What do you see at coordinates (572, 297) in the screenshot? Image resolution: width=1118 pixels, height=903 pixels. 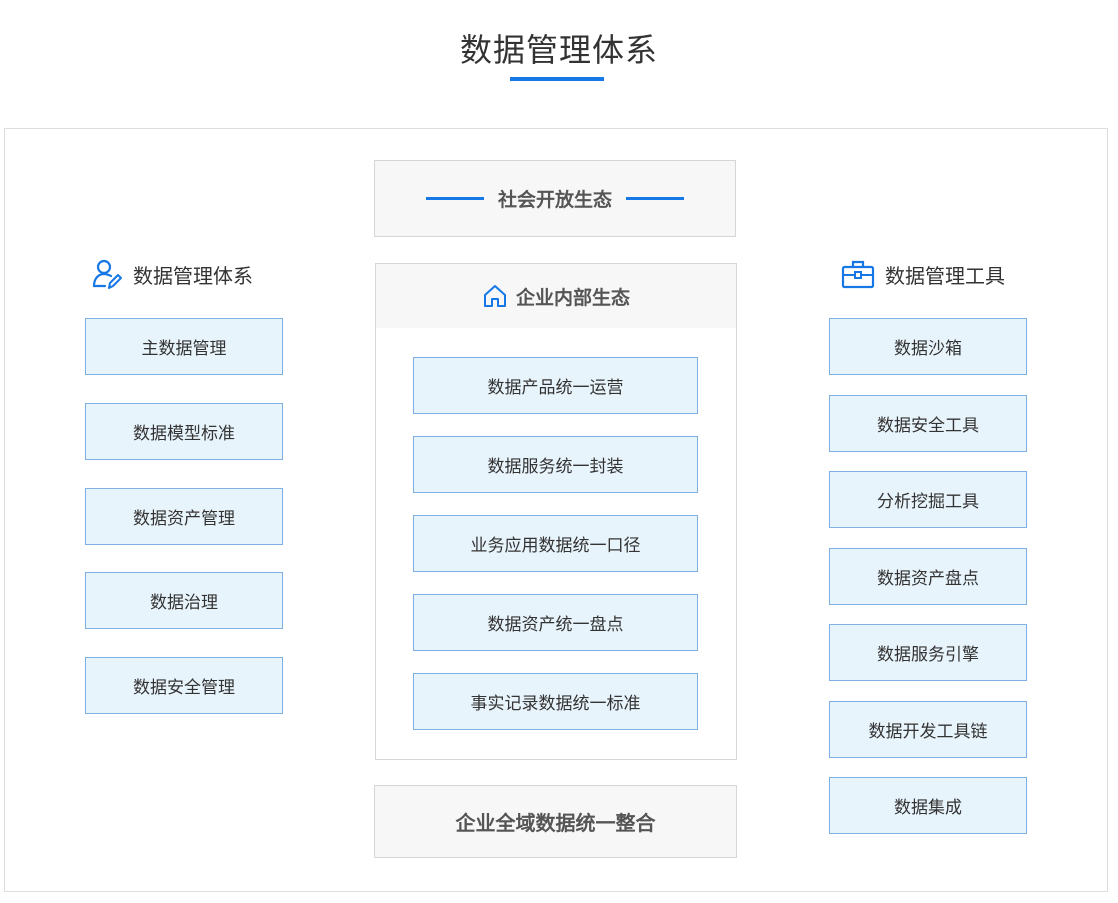 I see `enterprise-ecosystem-title: 企业内部生态` at bounding box center [572, 297].